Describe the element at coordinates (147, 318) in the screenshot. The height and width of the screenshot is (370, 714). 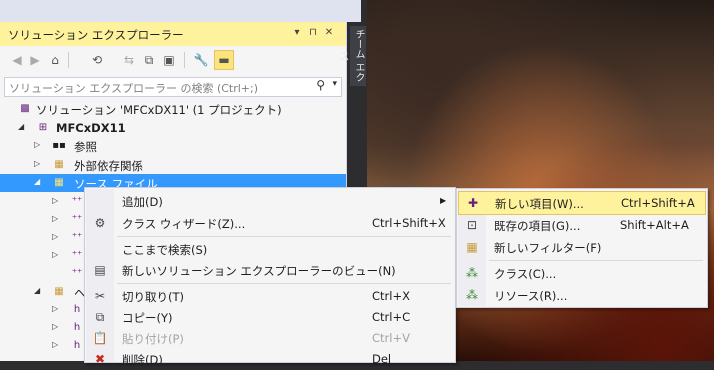
I see `menu-item-label: コピー(Y)` at that location.